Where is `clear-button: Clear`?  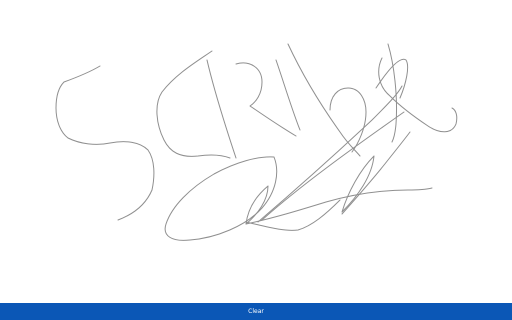
clear-button: Clear is located at coordinates (256, 311).